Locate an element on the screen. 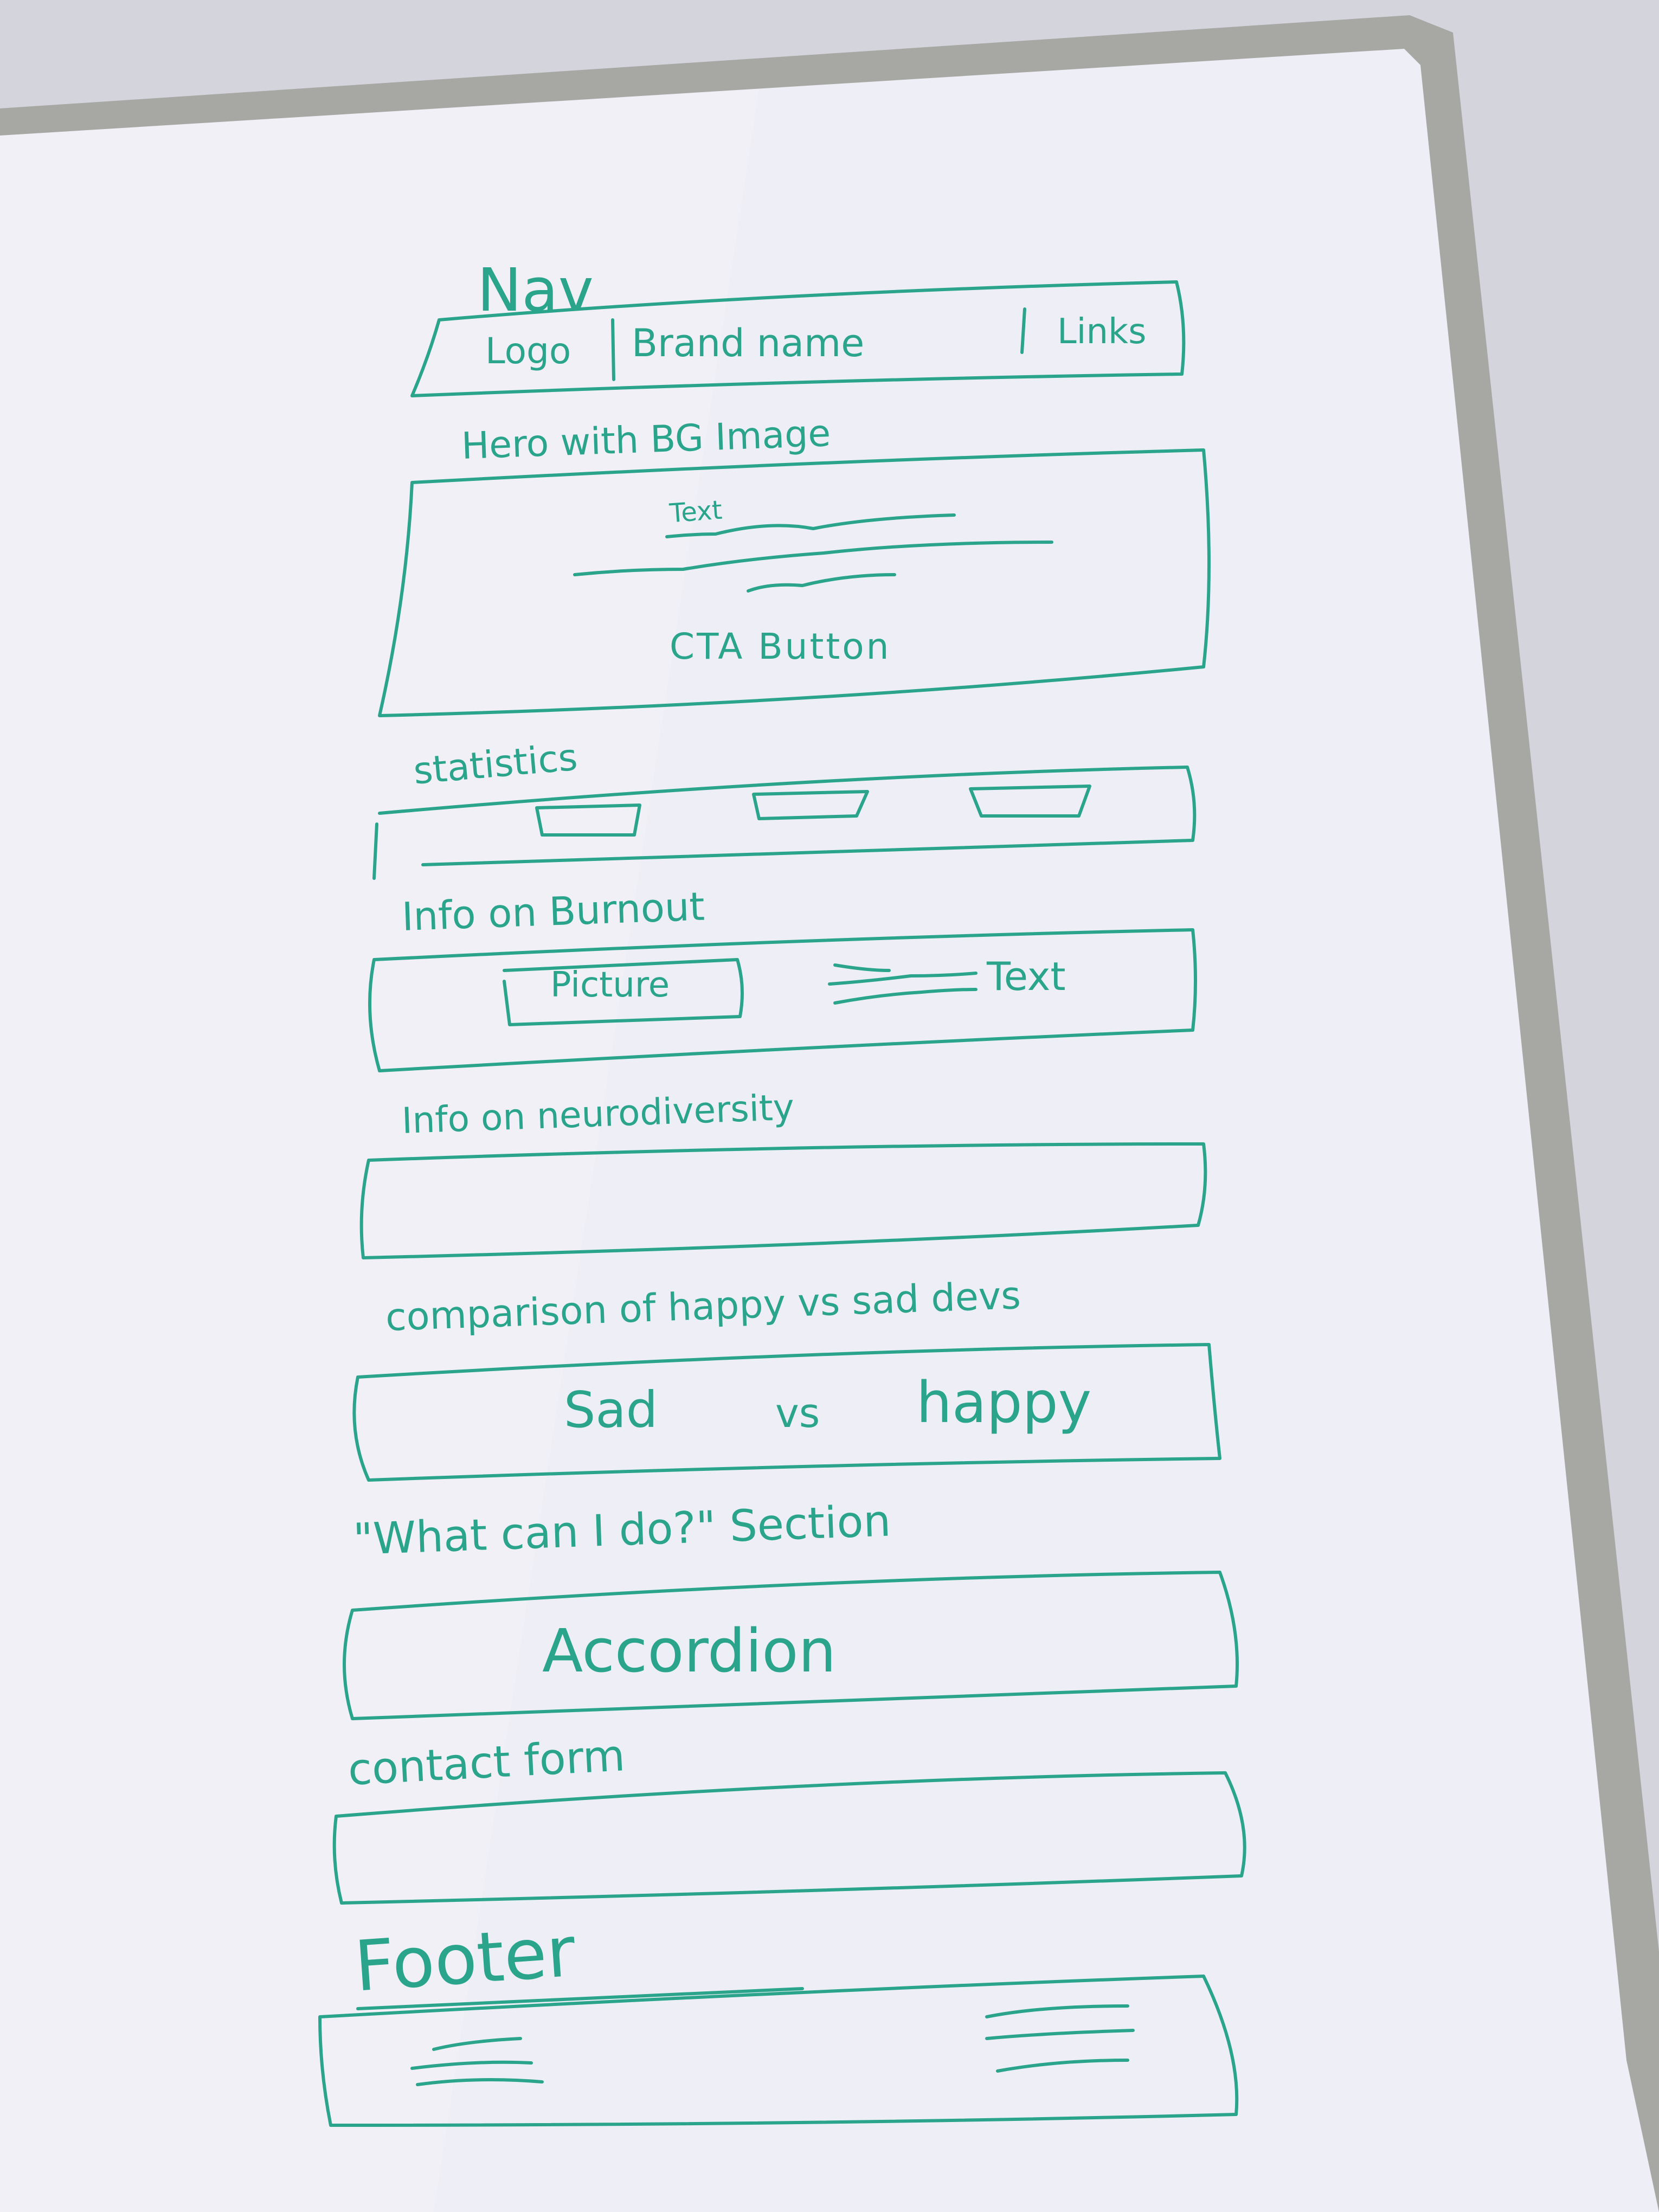 The image size is (1659, 2212). footer-title: Footer is located at coordinates (465, 1959).